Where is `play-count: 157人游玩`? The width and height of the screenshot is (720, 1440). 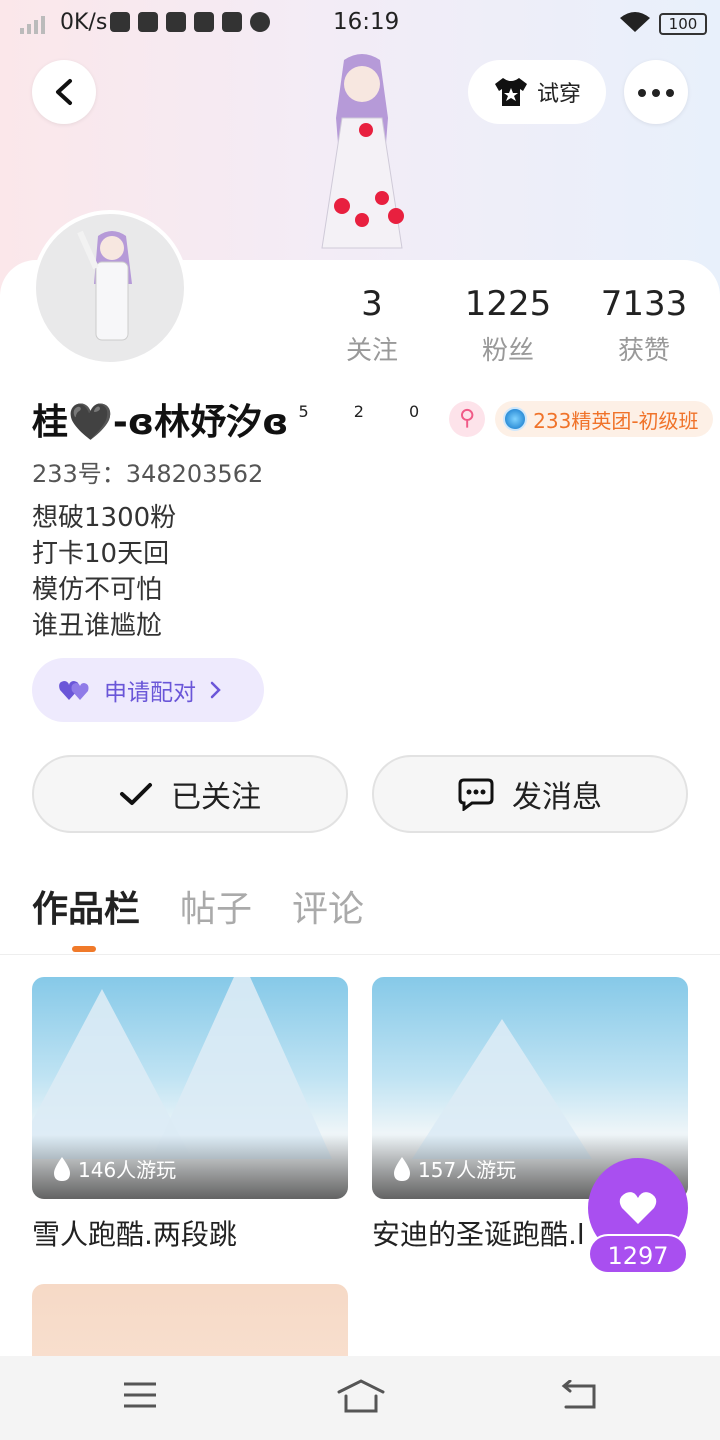
play-count: 157人游玩 is located at coordinates (454, 1168).